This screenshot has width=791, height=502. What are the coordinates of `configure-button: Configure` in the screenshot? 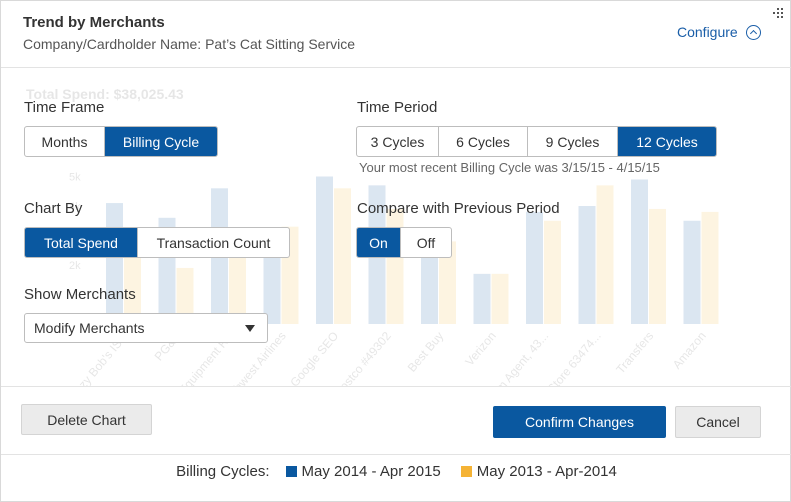 It's located at (719, 32).